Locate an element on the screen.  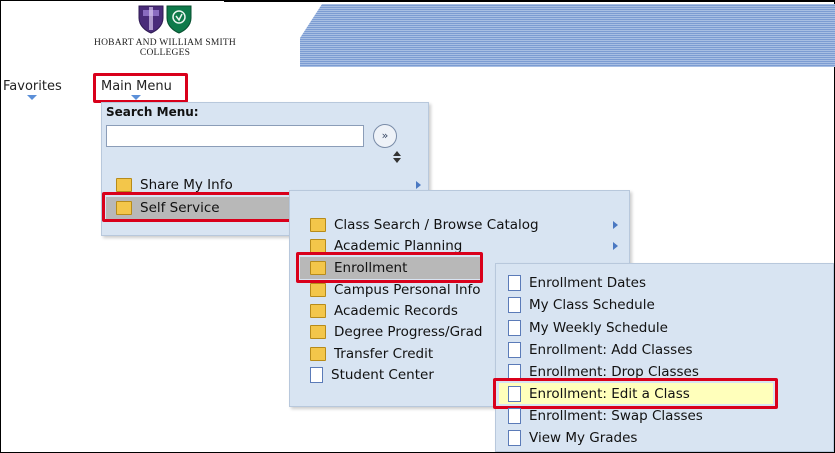
menu-item-swap-classes: Enrollment: Swap Classes is located at coordinates (605, 416).